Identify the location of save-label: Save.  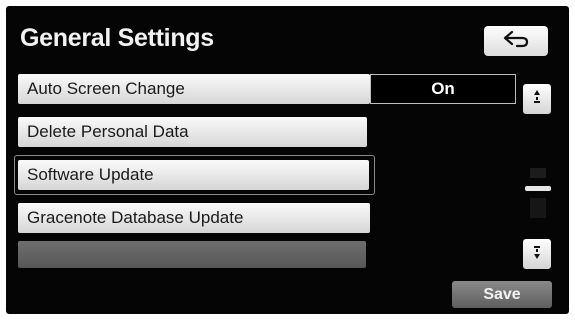
(502, 294).